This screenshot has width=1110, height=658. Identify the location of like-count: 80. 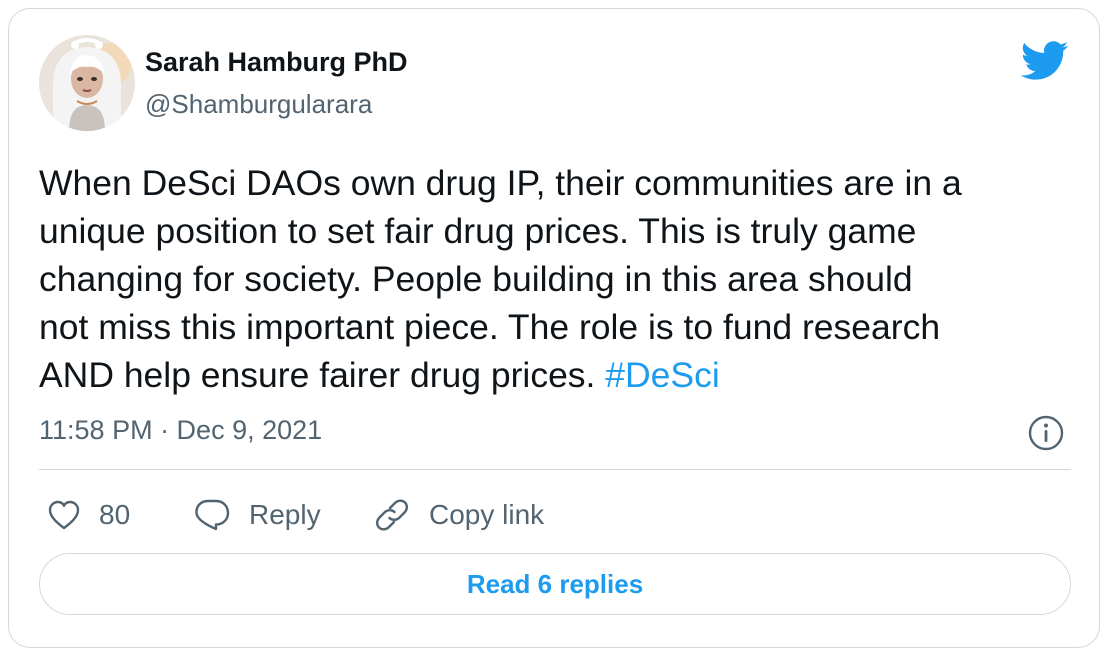
(115, 514).